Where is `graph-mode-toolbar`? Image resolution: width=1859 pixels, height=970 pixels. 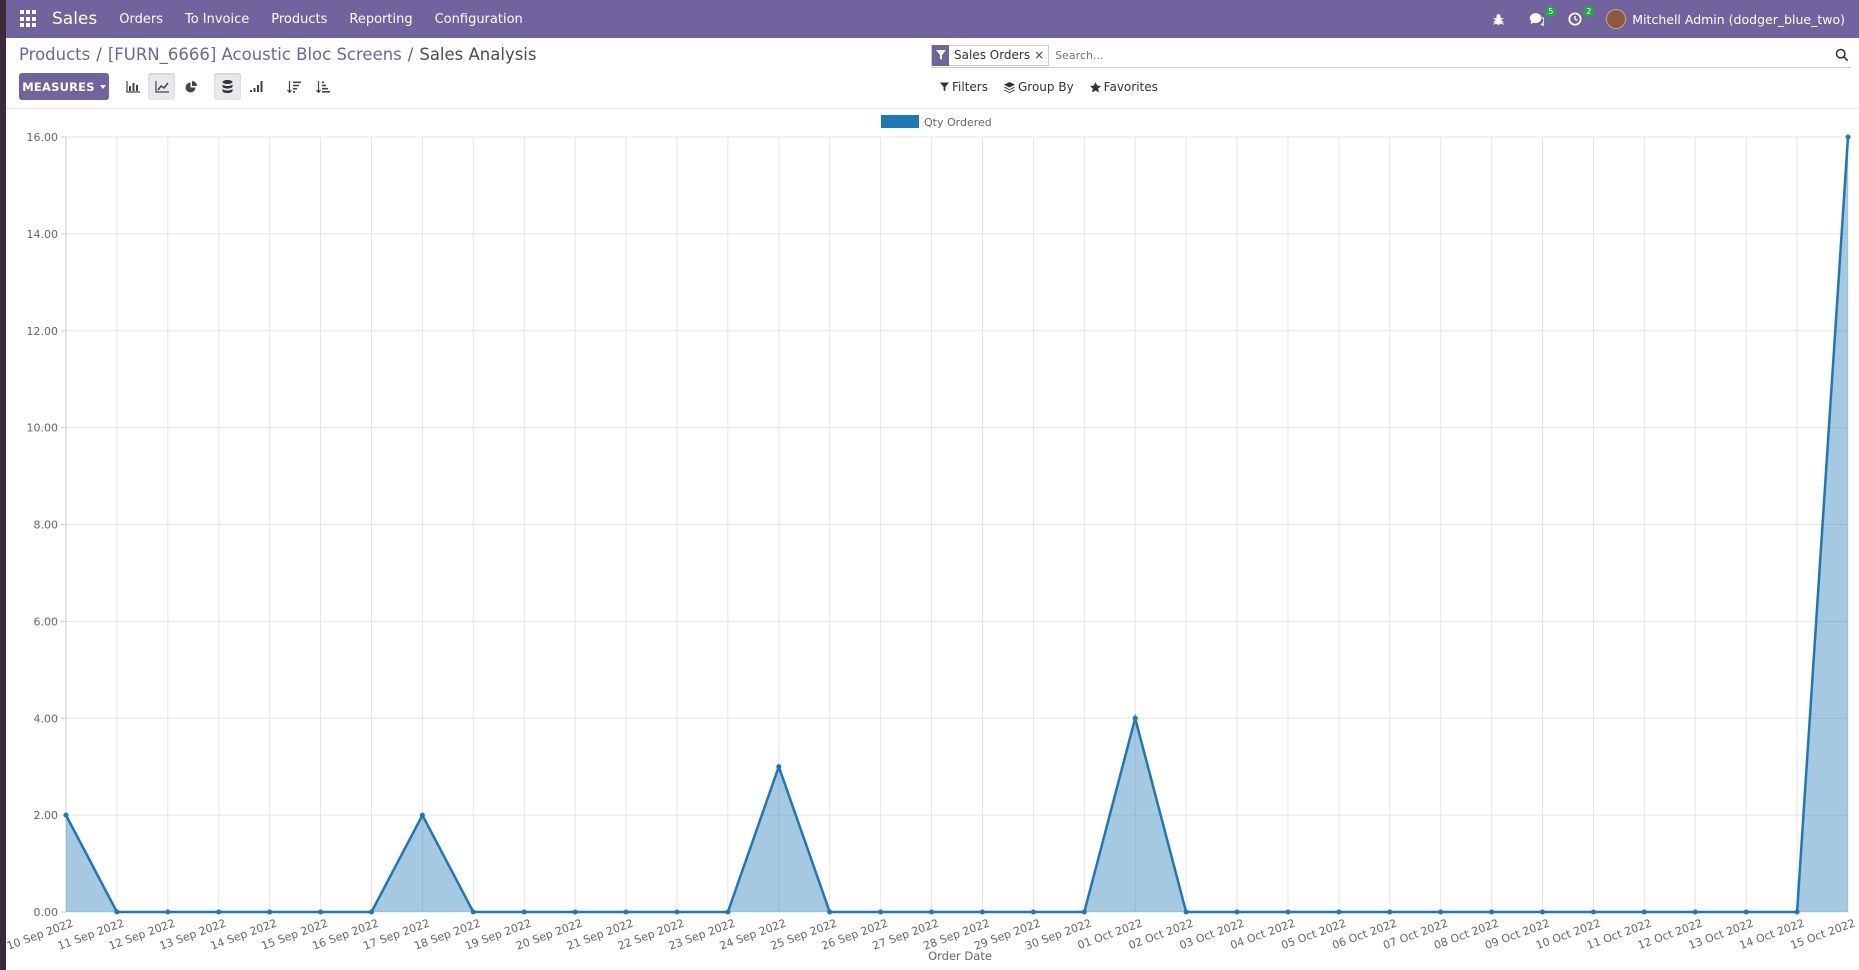
graph-mode-toolbar is located at coordinates (228, 86).